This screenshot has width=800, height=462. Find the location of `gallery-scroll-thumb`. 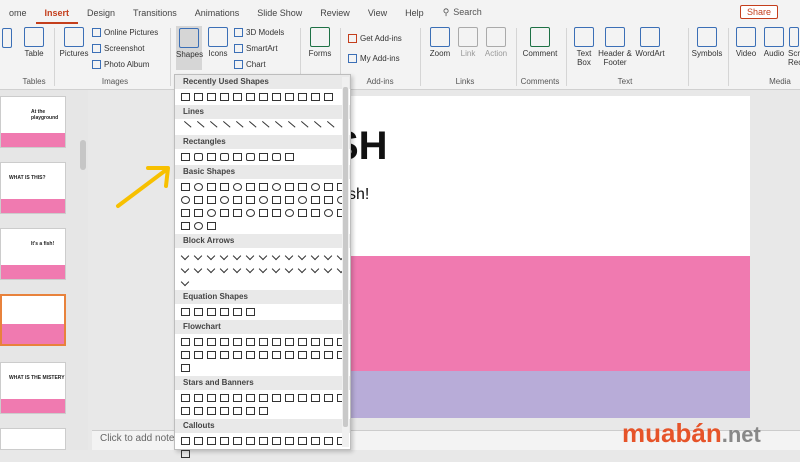

gallery-scroll-thumb is located at coordinates (345, 257).